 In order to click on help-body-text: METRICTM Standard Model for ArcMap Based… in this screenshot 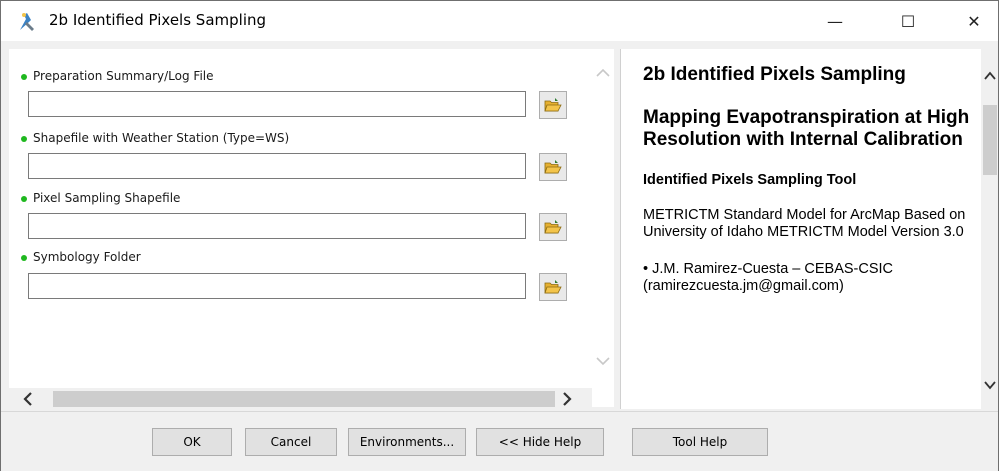, I will do `click(804, 223)`.